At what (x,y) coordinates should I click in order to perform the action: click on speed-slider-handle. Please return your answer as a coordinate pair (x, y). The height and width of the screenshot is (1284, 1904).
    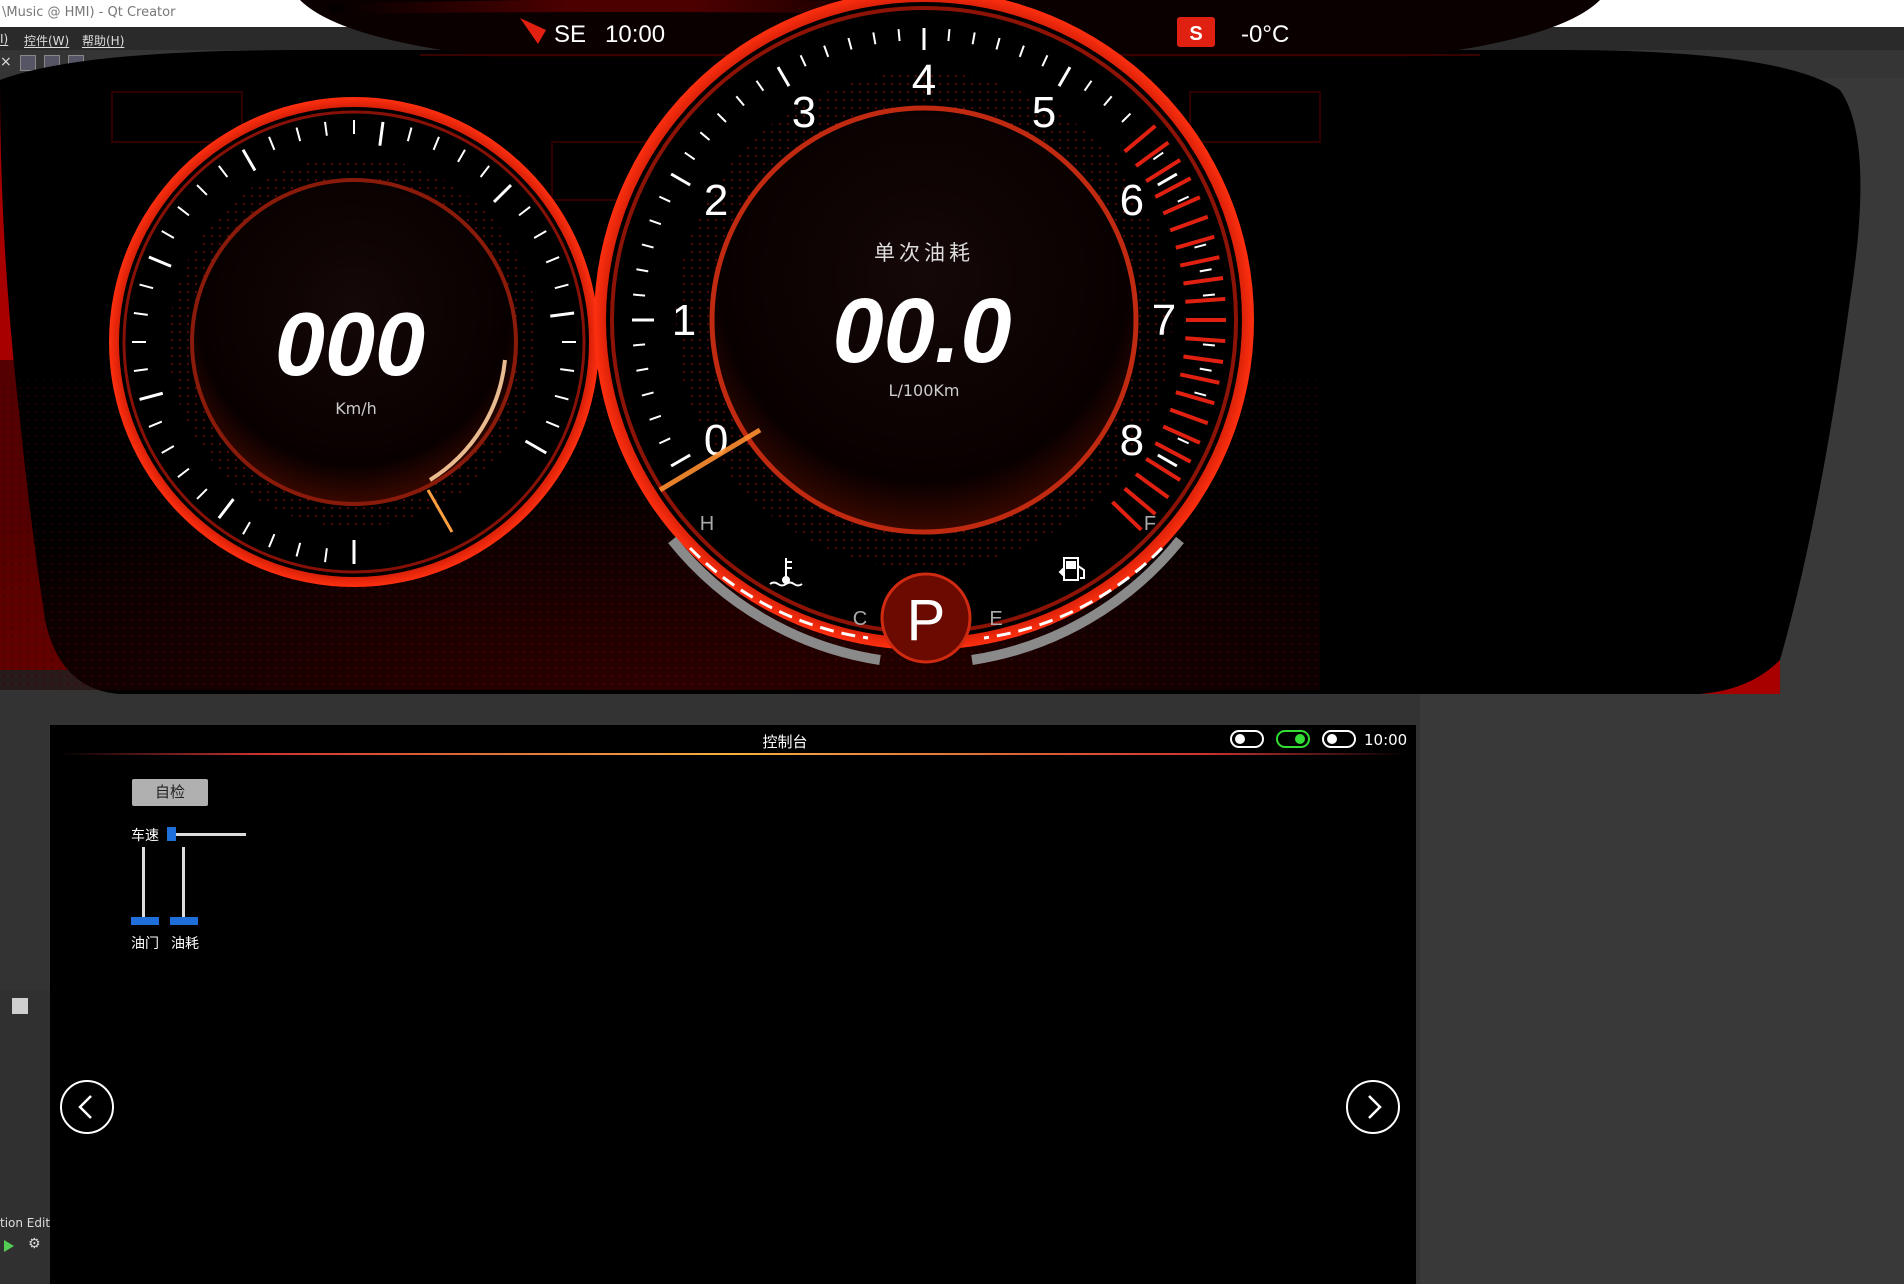
    Looking at the image, I should click on (171, 834).